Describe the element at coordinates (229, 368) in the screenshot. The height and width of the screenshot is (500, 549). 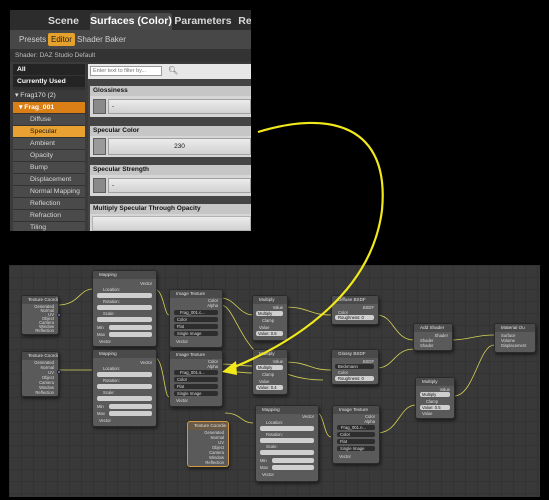
I see `arrow-head-icon` at that location.